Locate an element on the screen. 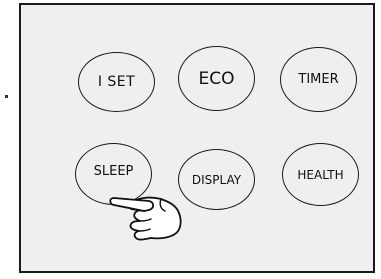 Image resolution: width=381 pixels, height=279 pixels. i-set-button: I SET is located at coordinates (116, 82).